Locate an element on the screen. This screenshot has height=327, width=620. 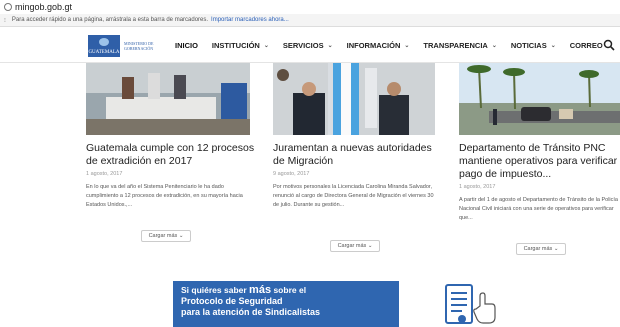
banner-emphasis: más is located at coordinates (260, 290).